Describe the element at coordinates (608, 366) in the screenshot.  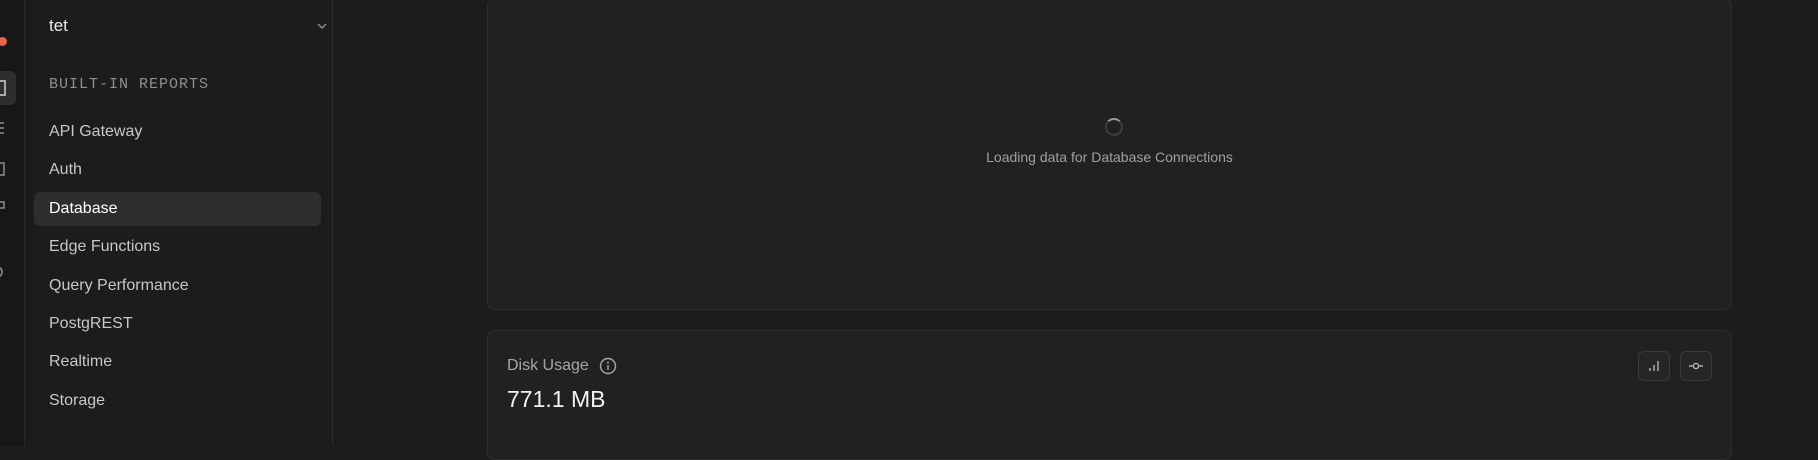
I see `info-icon` at that location.